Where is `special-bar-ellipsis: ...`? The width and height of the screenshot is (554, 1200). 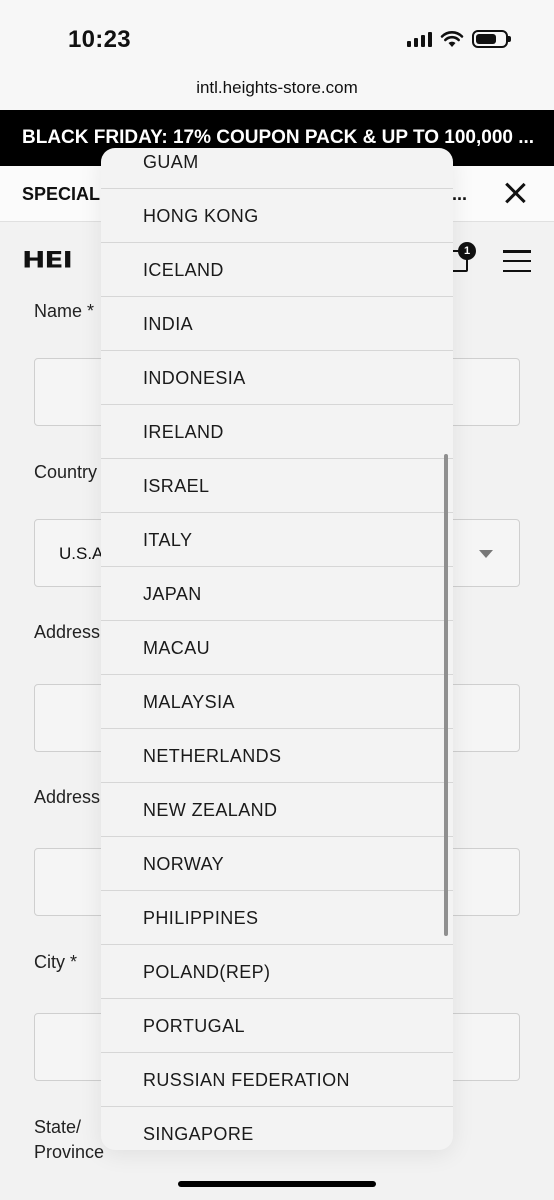
special-bar-ellipsis: ... is located at coordinates (460, 194).